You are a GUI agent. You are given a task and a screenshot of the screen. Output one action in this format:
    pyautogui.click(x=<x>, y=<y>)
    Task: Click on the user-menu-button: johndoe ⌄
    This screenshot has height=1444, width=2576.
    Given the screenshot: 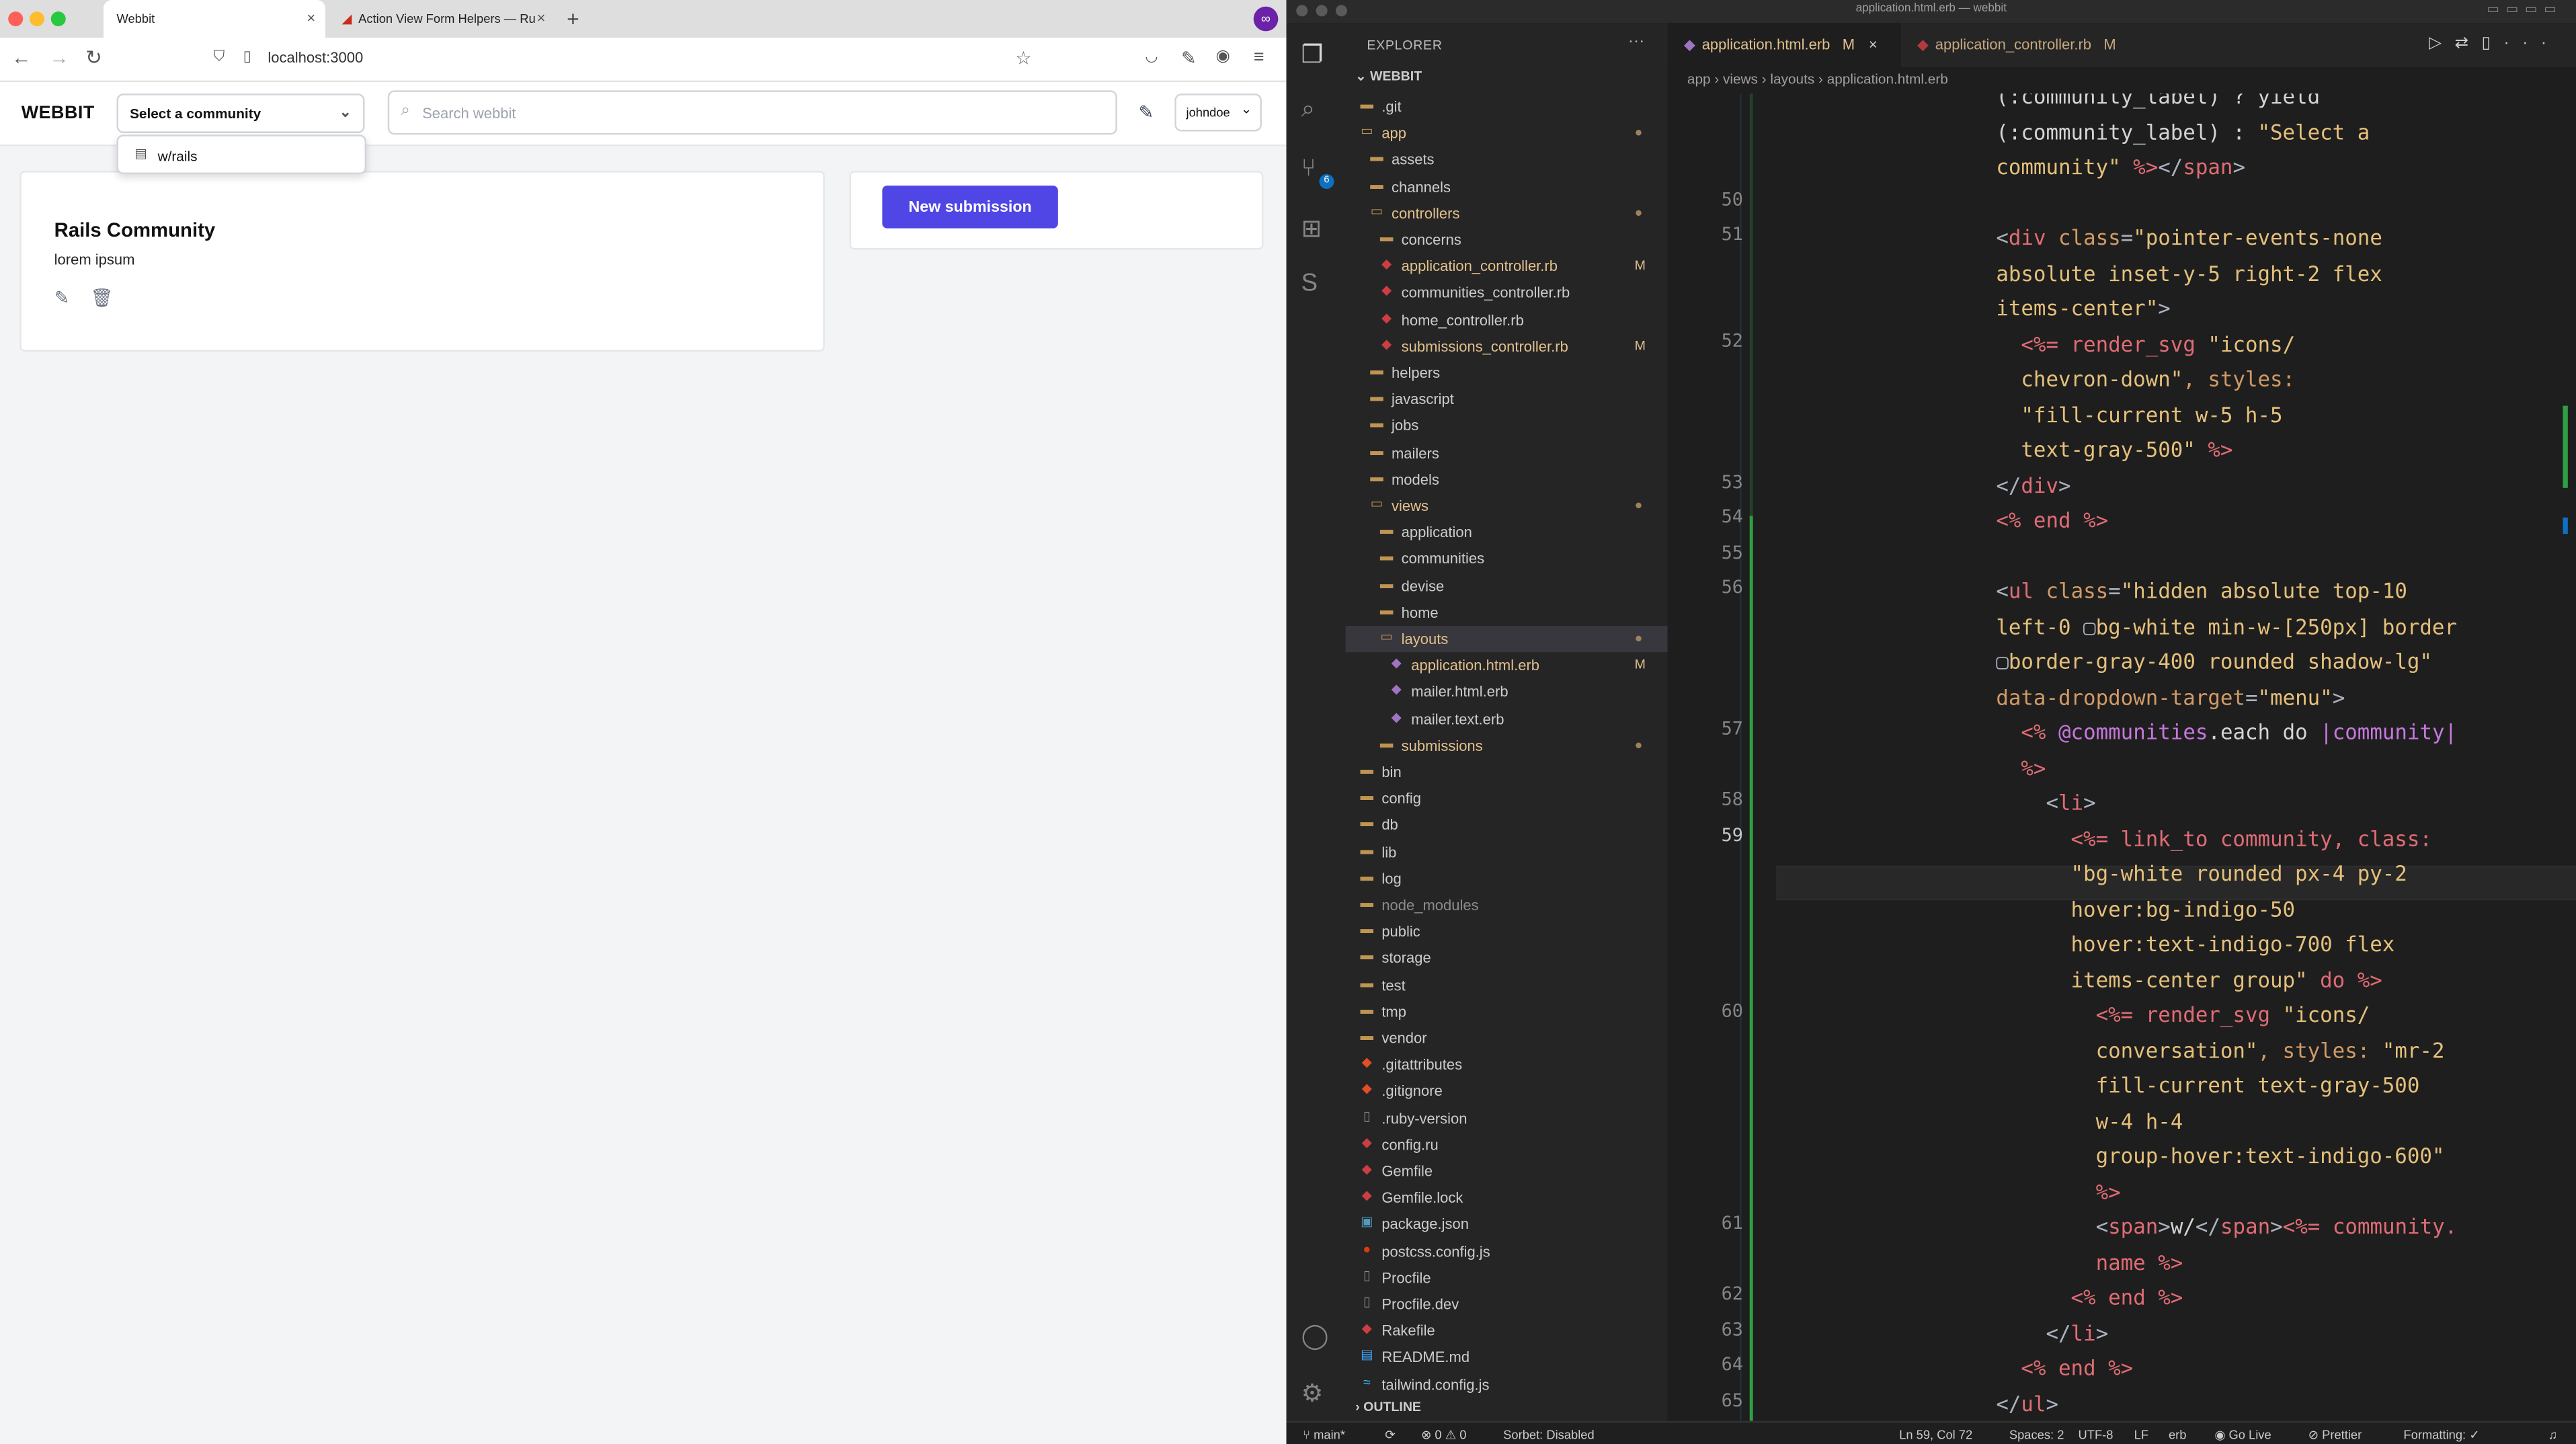 What is the action you would take?
    pyautogui.click(x=1218, y=112)
    